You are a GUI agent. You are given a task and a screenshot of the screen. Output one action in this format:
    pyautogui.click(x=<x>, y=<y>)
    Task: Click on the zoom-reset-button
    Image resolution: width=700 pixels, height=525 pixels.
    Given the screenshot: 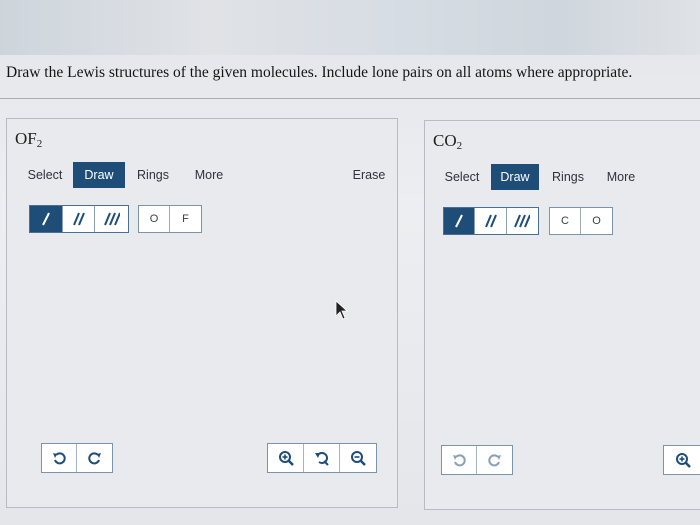 What is the action you would take?
    pyautogui.click(x=322, y=458)
    